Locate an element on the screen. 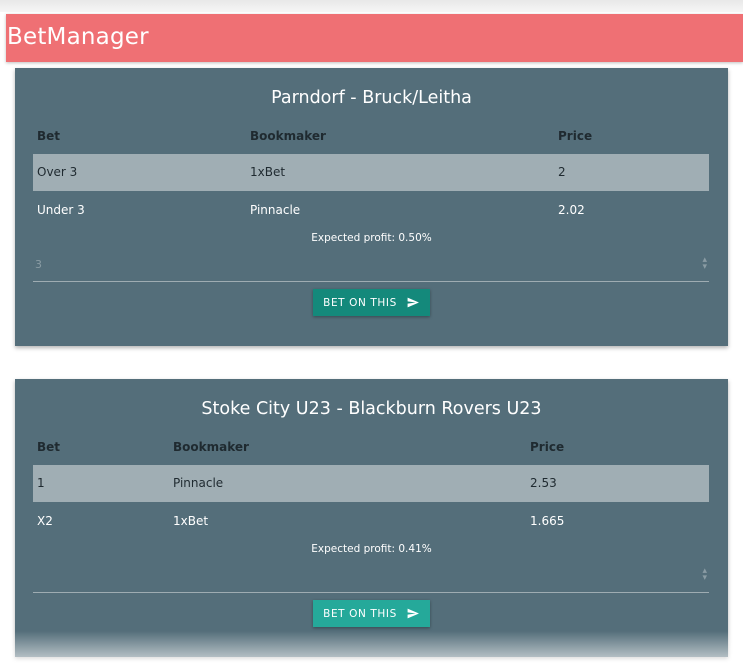 This screenshot has height=671, width=743. row-price: 2 is located at coordinates (562, 172).